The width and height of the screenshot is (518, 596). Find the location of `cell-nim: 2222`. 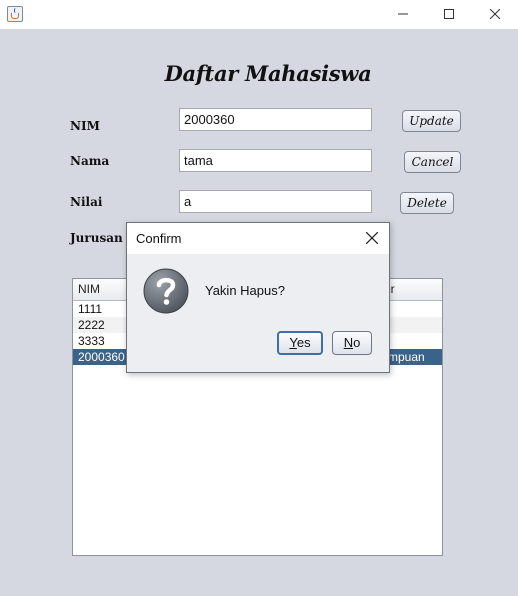

cell-nim: 2222 is located at coordinates (91, 325).